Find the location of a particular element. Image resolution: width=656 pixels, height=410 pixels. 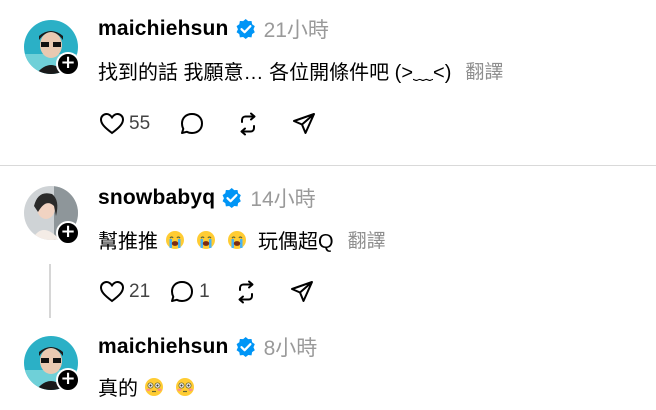

comment-button is located at coordinates (192, 124).